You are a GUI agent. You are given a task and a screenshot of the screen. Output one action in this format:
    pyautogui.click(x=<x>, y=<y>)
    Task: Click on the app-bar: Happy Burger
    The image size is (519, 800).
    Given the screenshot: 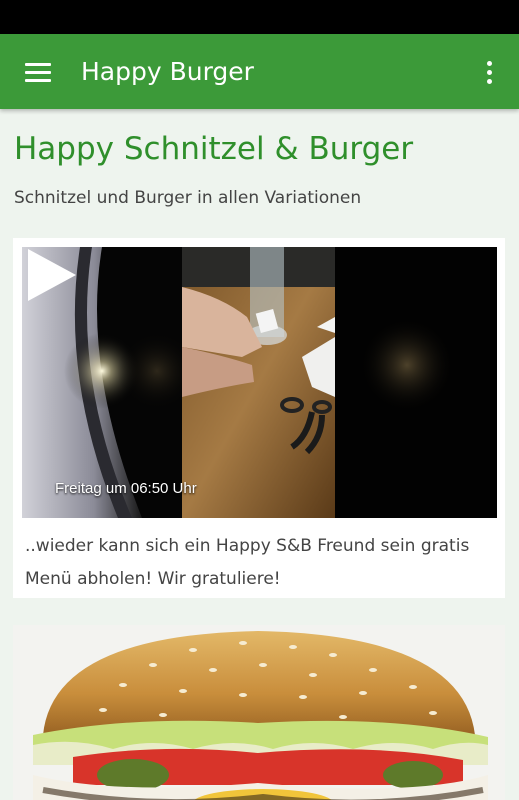 What is the action you would take?
    pyautogui.click(x=259, y=71)
    